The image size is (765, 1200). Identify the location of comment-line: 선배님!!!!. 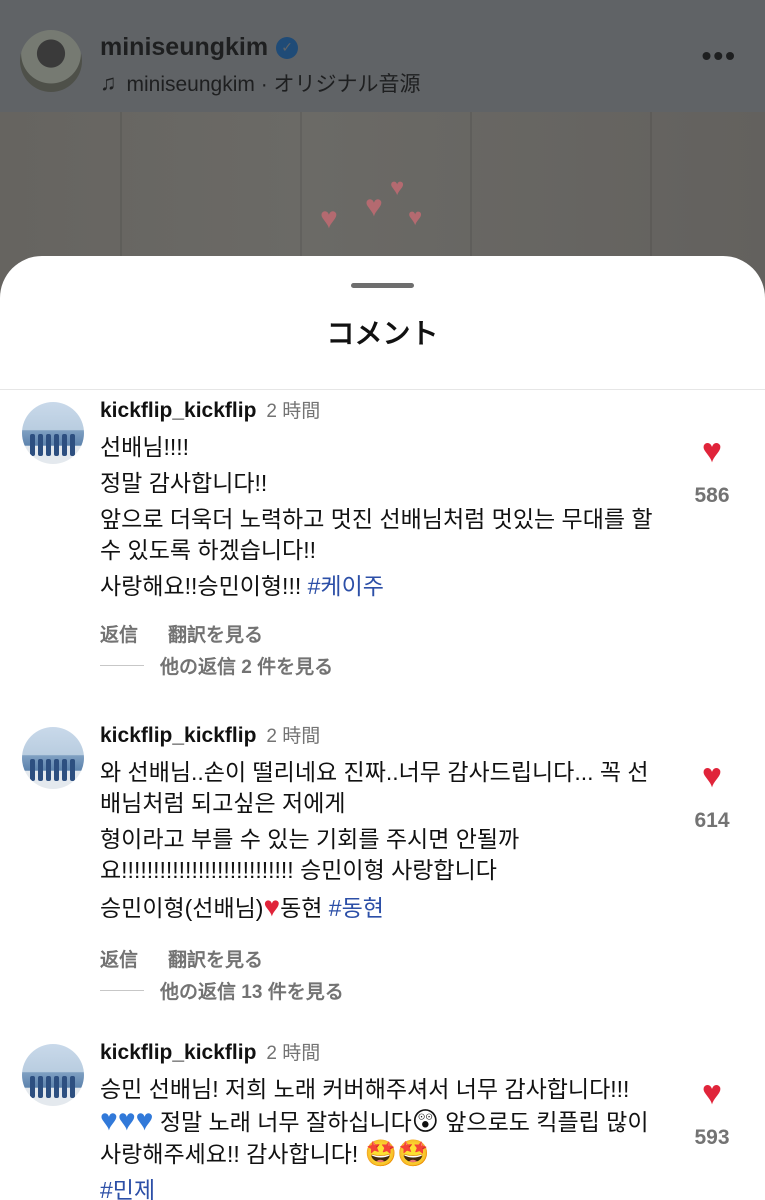
(145, 447).